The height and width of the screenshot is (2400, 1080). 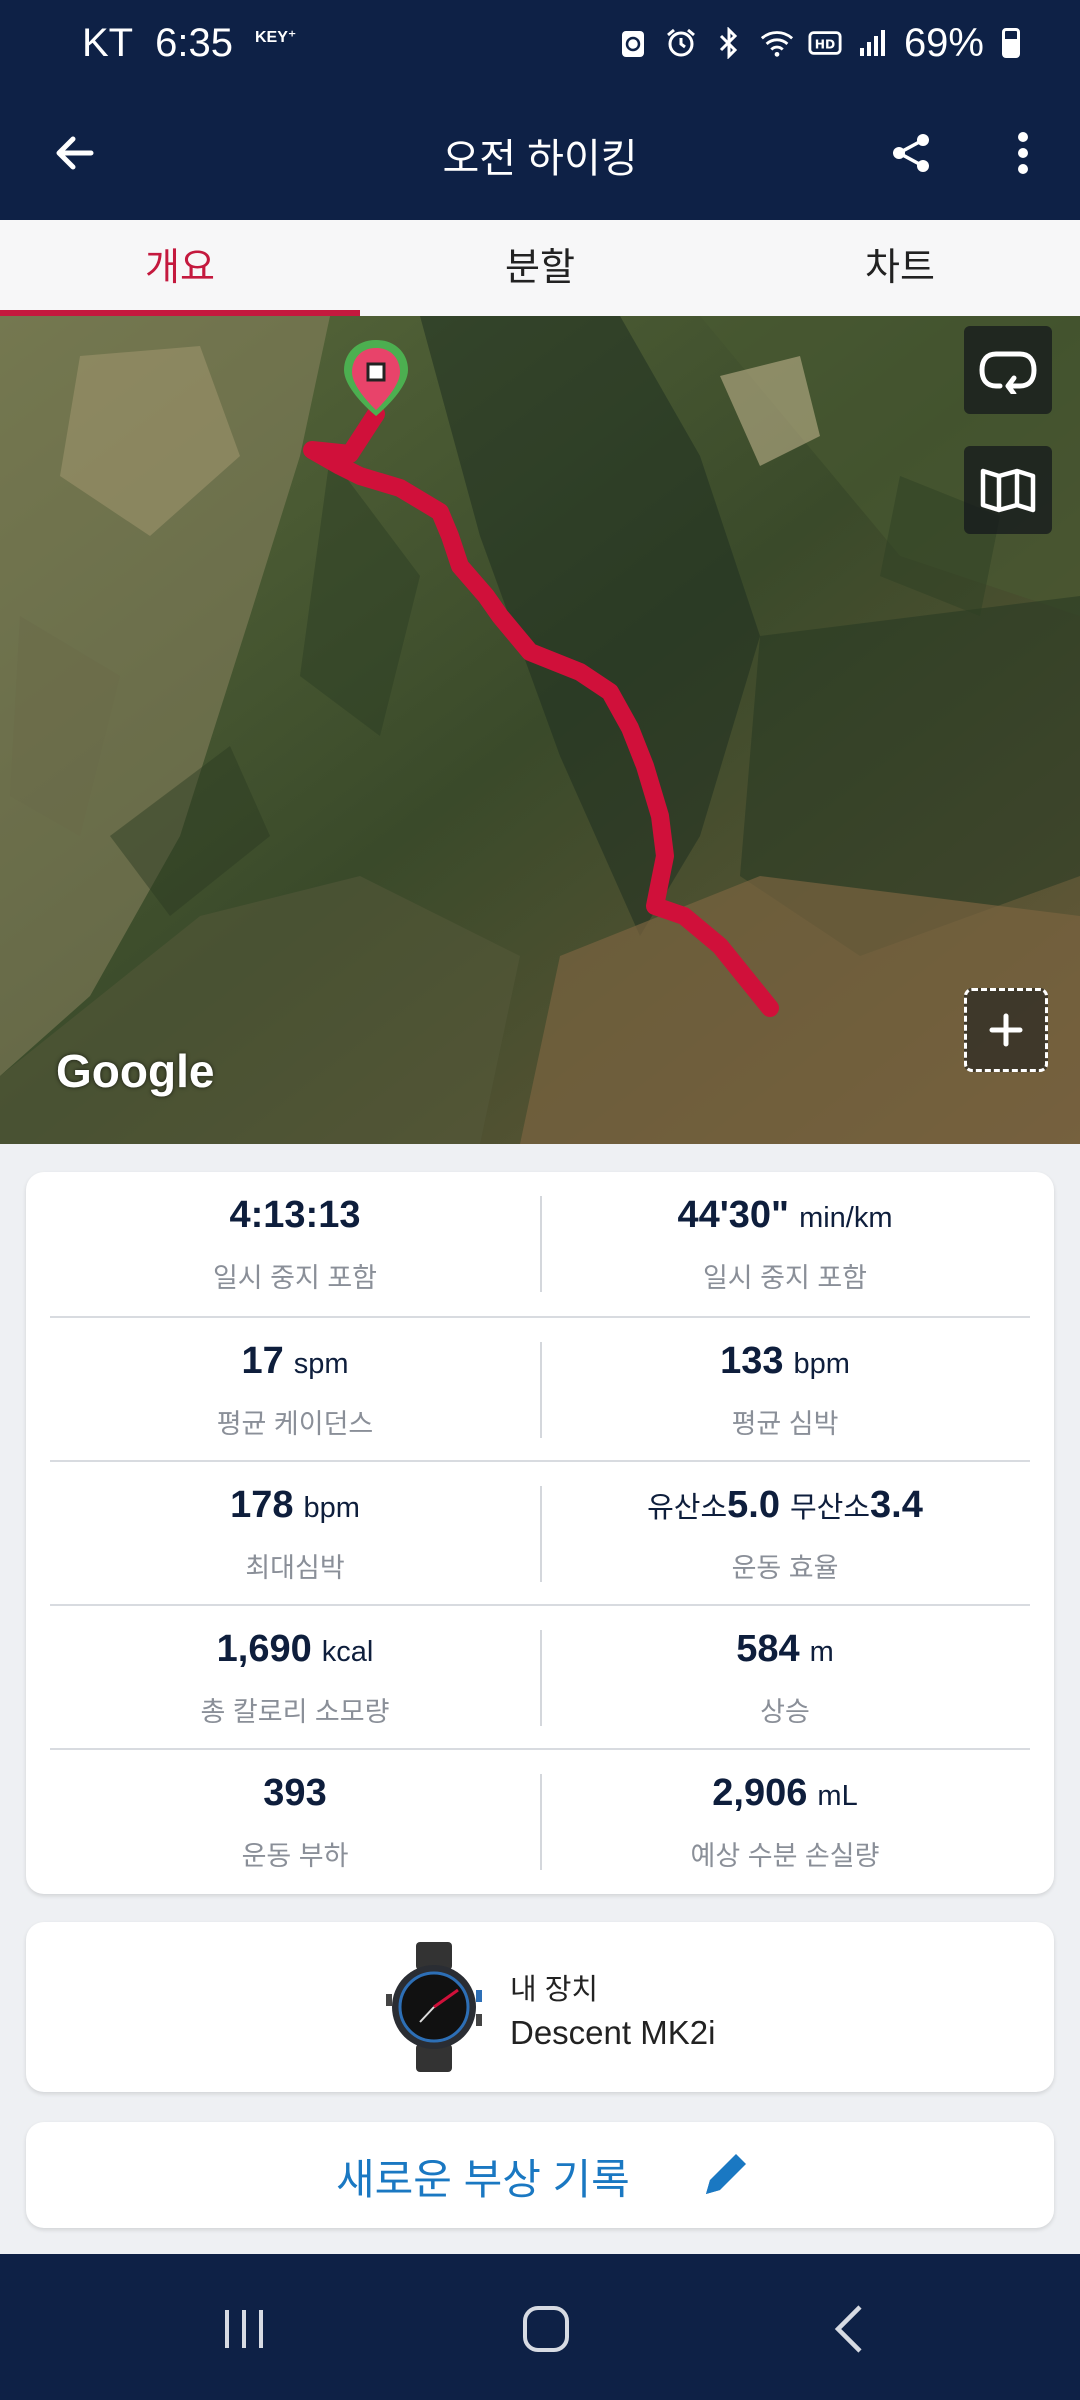 I want to click on stats-row: 4:13:13 일시 중지 포함 44'30" min/km 일시 중지 포함, so click(x=540, y=1244).